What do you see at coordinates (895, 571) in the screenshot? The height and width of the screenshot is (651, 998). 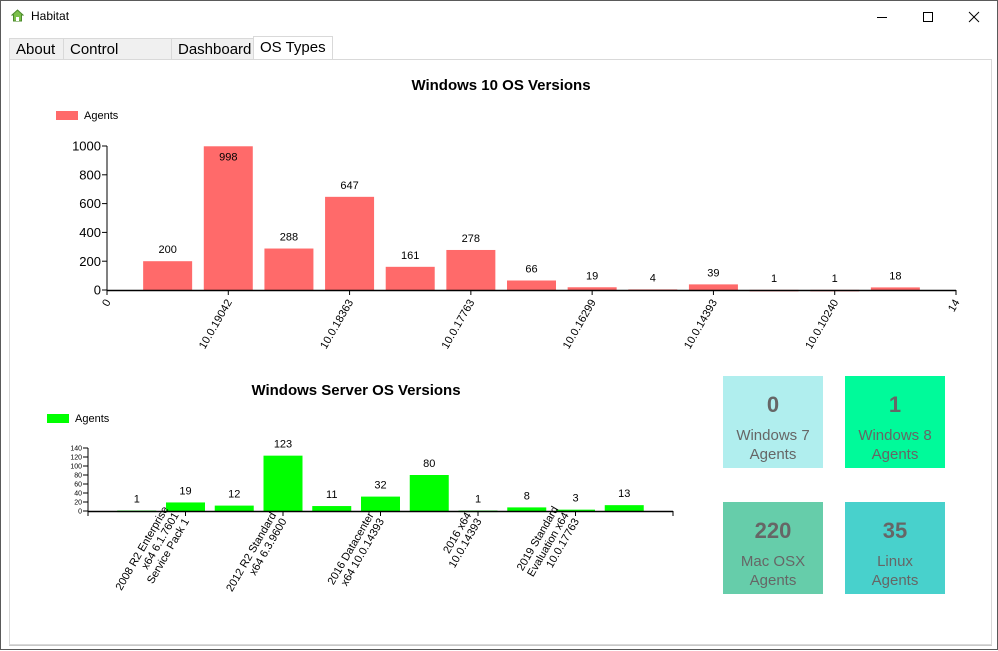 I see `tile-label: Linux Agents` at bounding box center [895, 571].